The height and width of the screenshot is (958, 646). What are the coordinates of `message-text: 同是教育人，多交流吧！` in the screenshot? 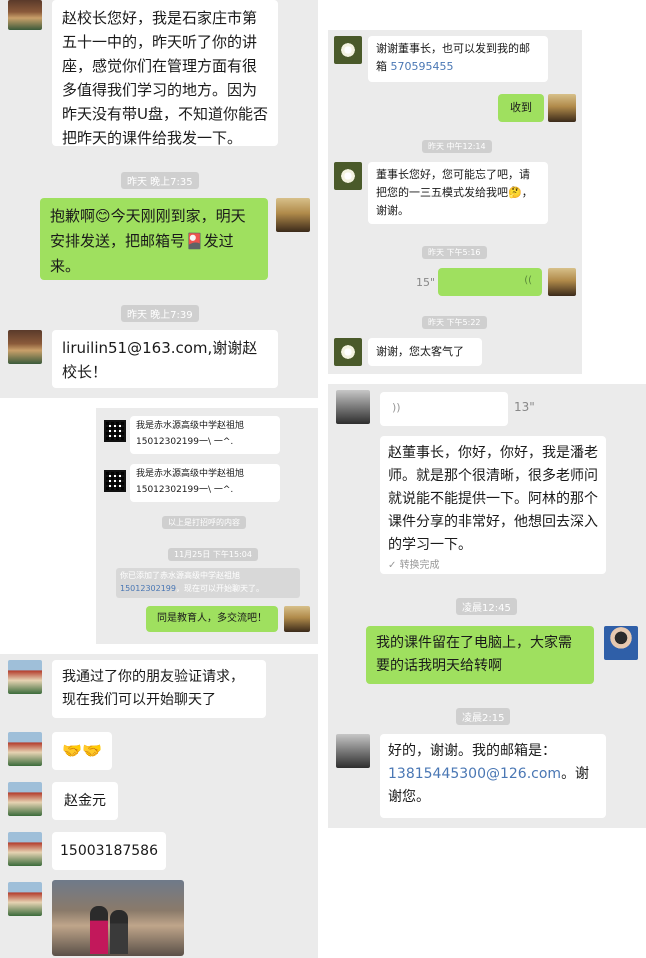 It's located at (212, 618).